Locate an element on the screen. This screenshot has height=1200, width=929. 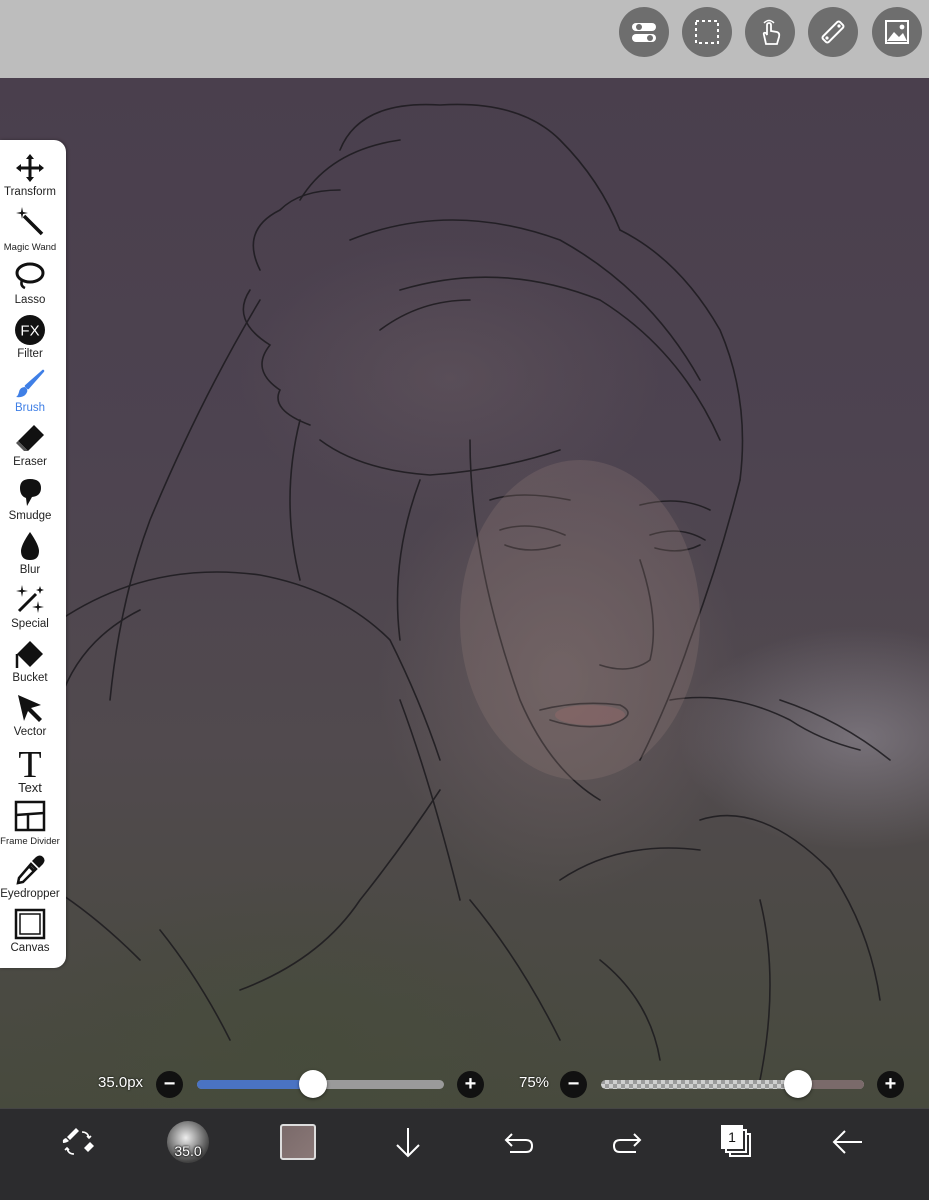
undo-icon is located at coordinates (519, 1143).